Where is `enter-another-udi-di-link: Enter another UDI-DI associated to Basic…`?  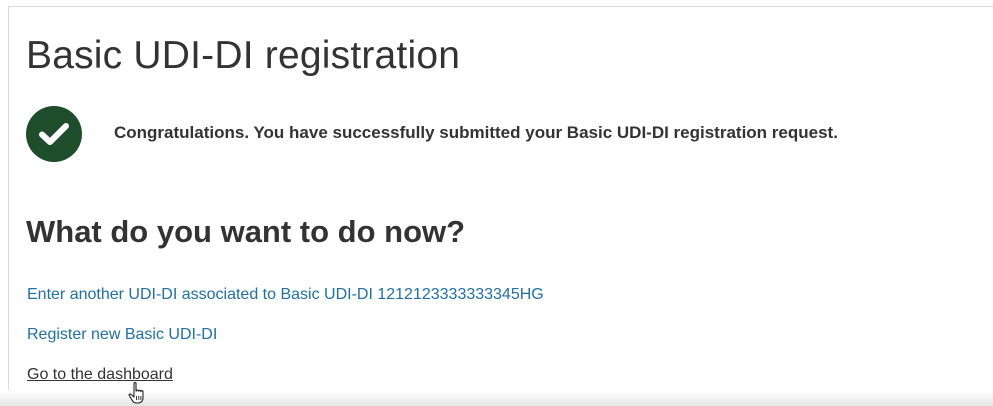 enter-another-udi-di-link: Enter another UDI-DI associated to Basic… is located at coordinates (285, 295).